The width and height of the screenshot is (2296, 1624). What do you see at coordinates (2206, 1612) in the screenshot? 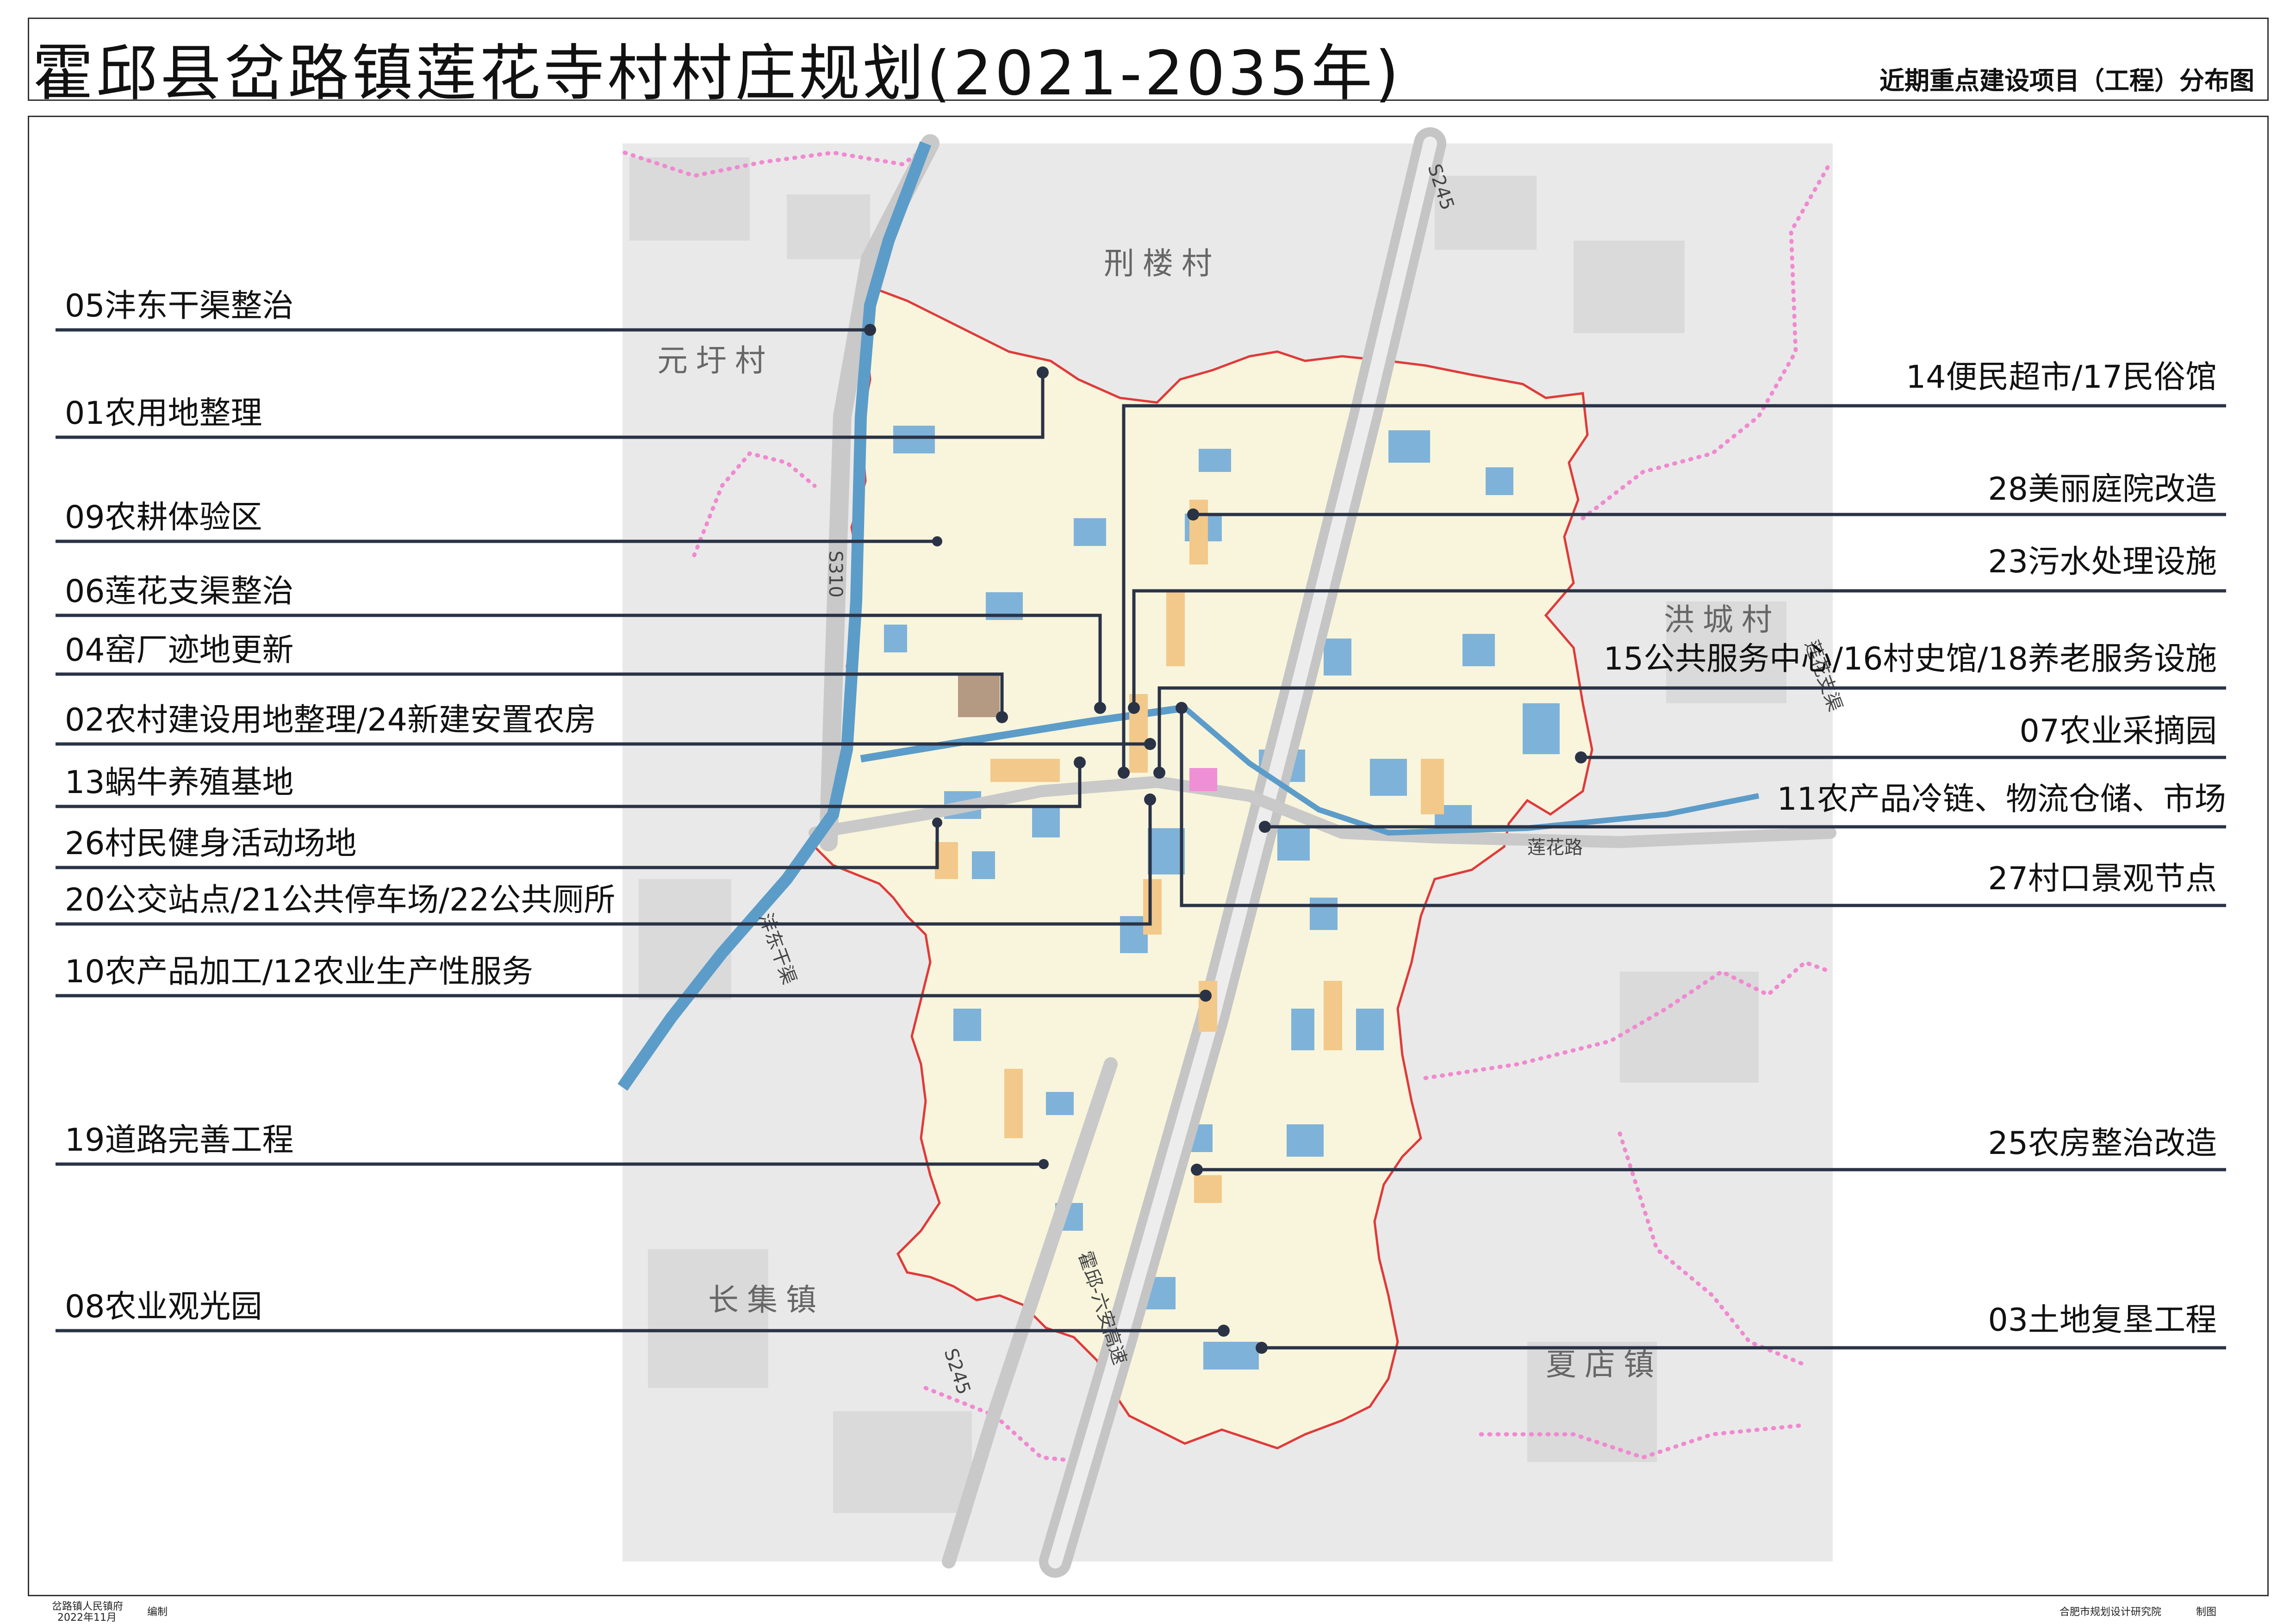
I see `footer-right-action: 制图` at bounding box center [2206, 1612].